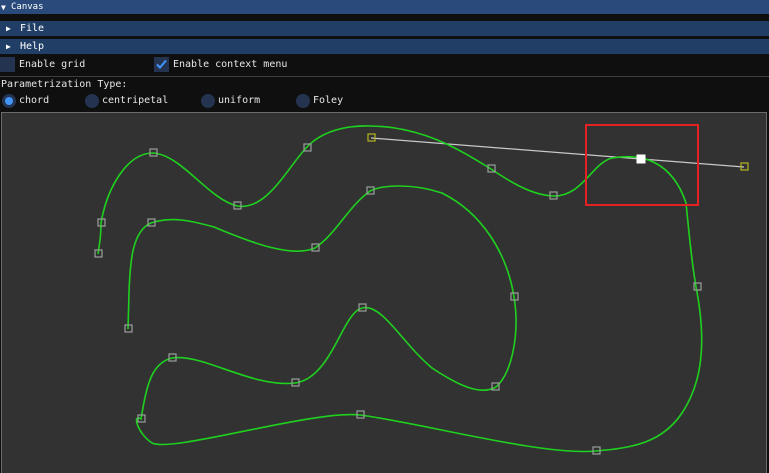  What do you see at coordinates (303, 101) in the screenshot?
I see `radio-foley` at bounding box center [303, 101].